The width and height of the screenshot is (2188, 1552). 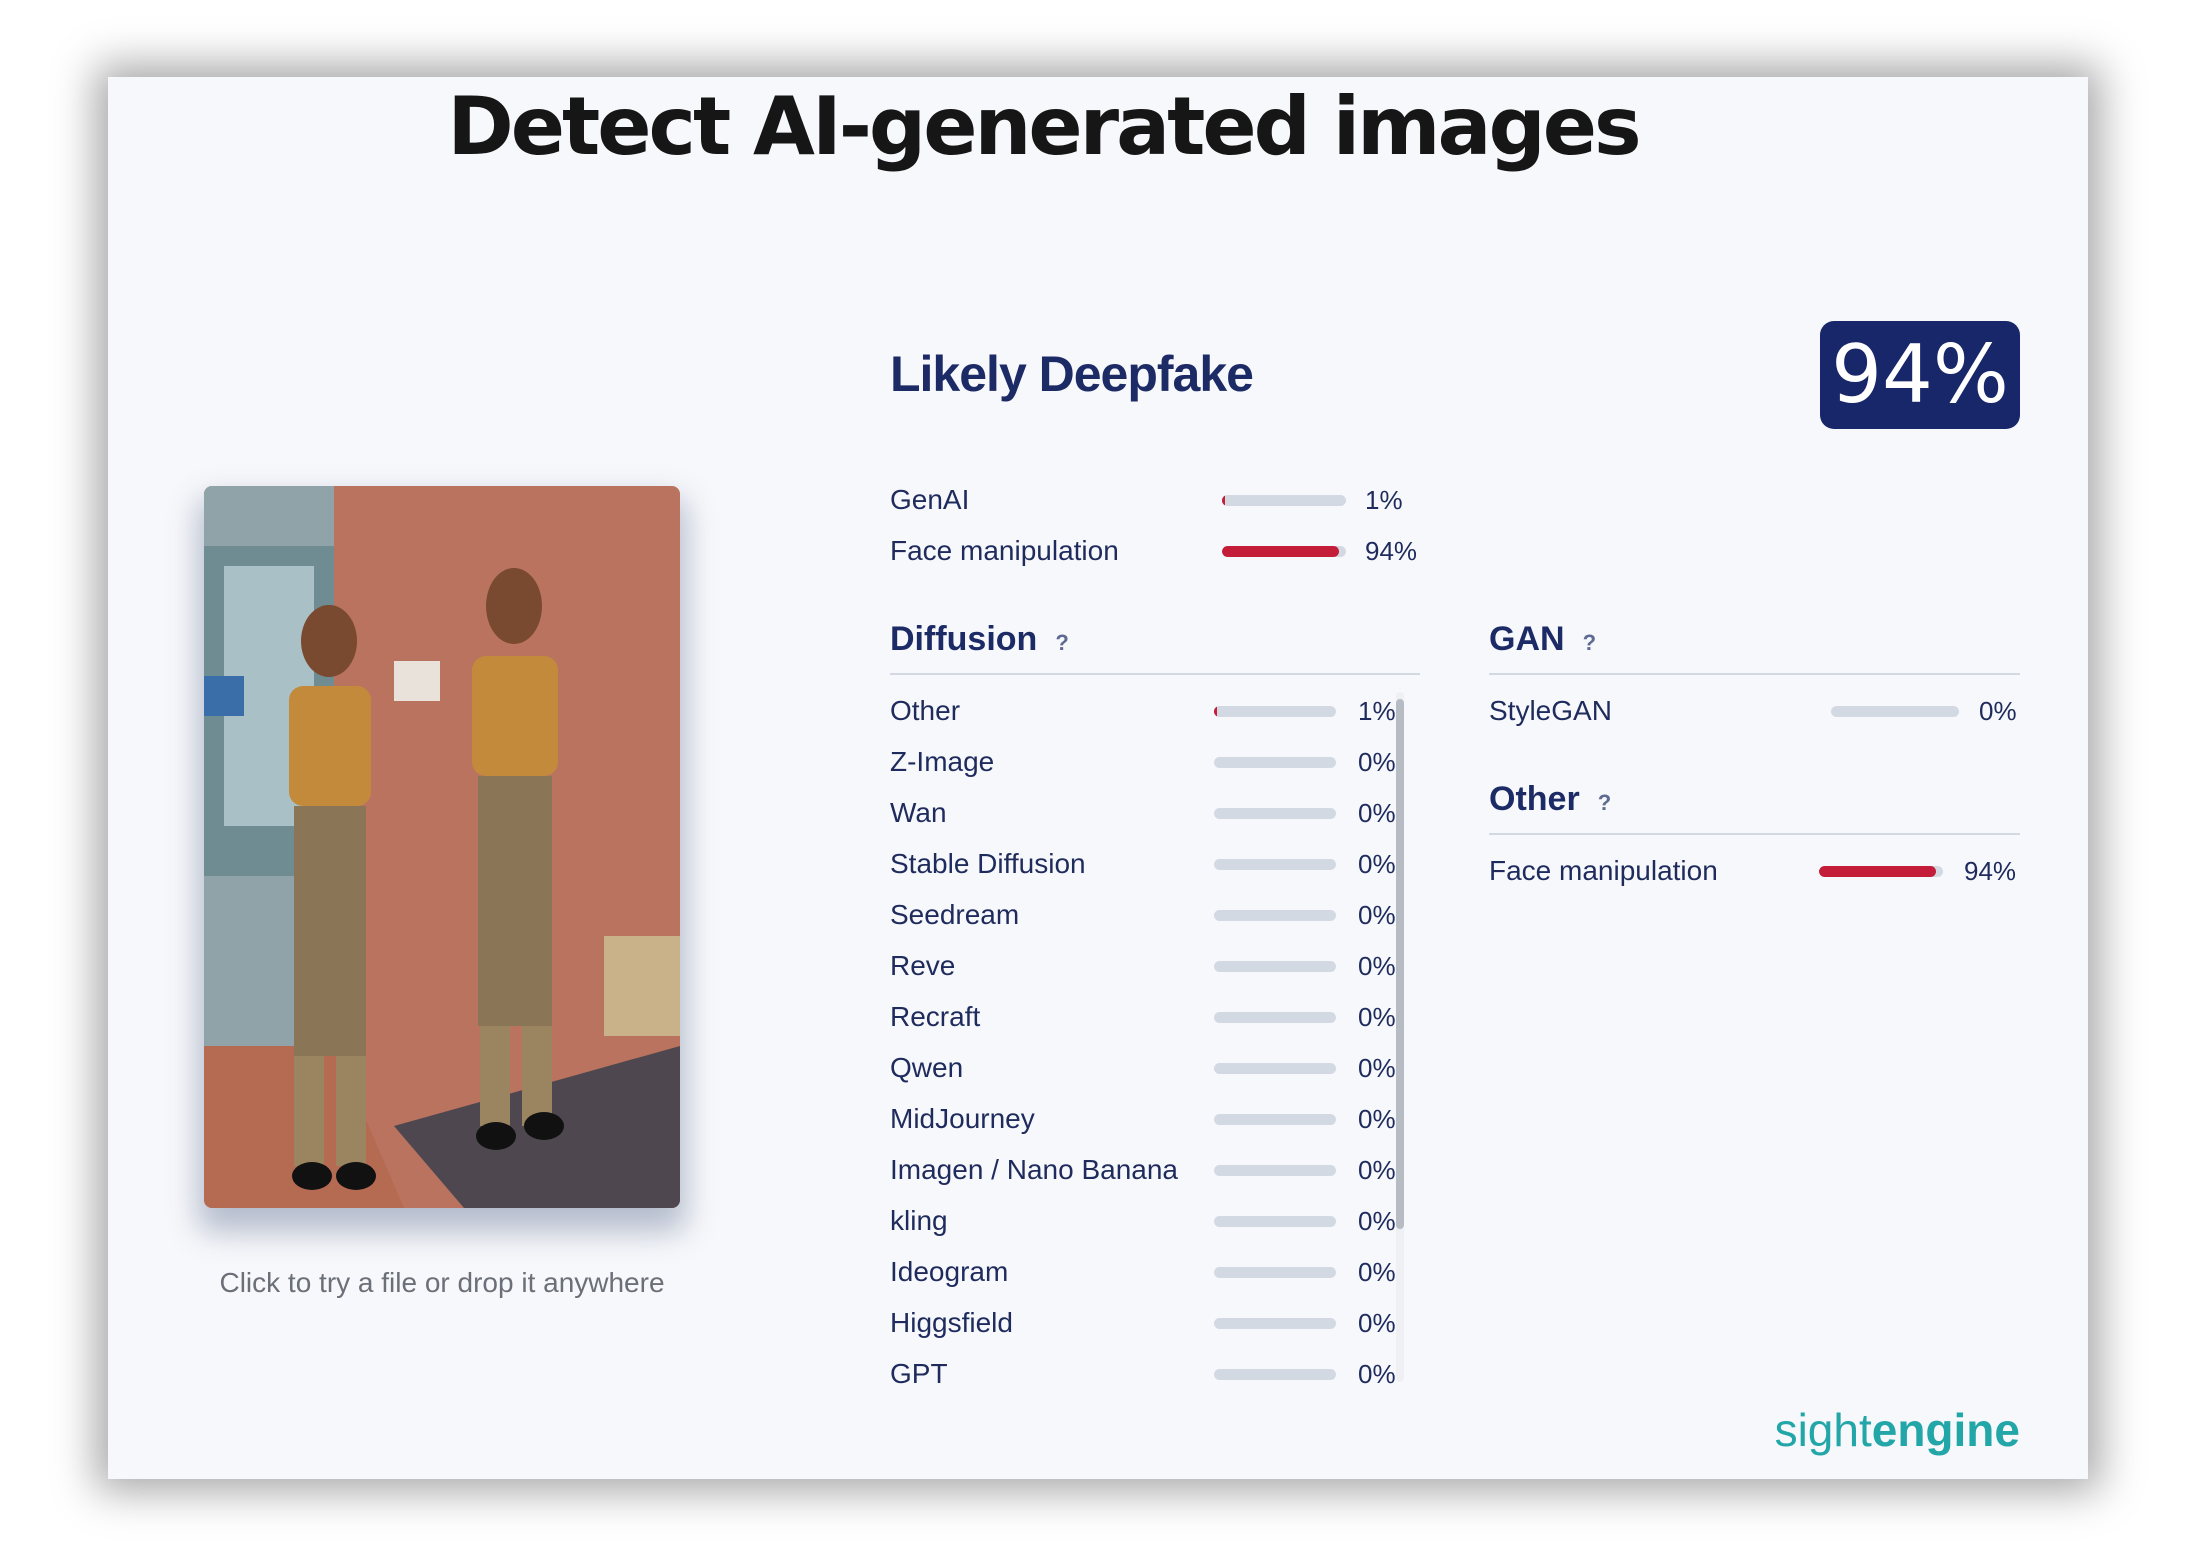 What do you see at coordinates (942, 761) in the screenshot?
I see `score-label: Z-Image` at bounding box center [942, 761].